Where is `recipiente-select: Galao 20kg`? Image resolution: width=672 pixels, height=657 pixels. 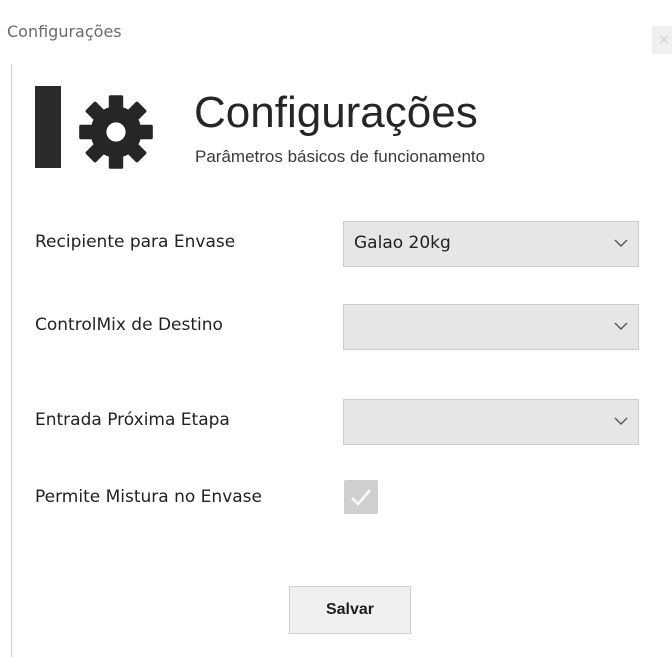 recipiente-select: Galao 20kg is located at coordinates (491, 244).